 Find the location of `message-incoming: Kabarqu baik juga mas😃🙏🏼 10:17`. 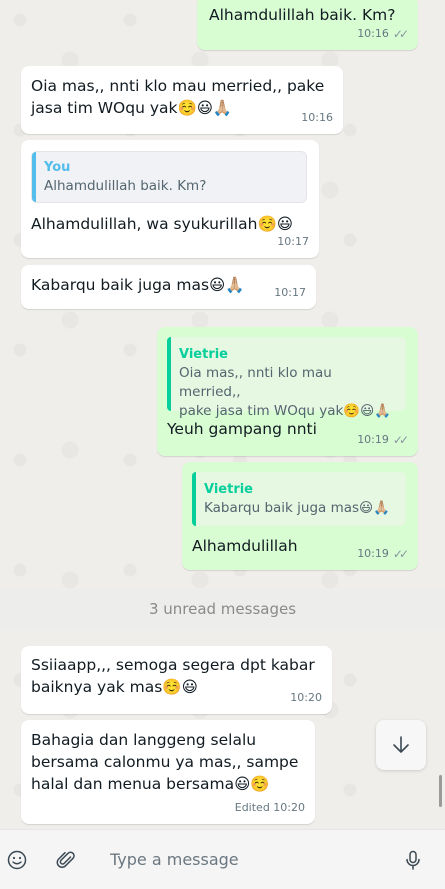

message-incoming: Kabarqu baik juga mas😃🙏🏼 10:17 is located at coordinates (168, 287).